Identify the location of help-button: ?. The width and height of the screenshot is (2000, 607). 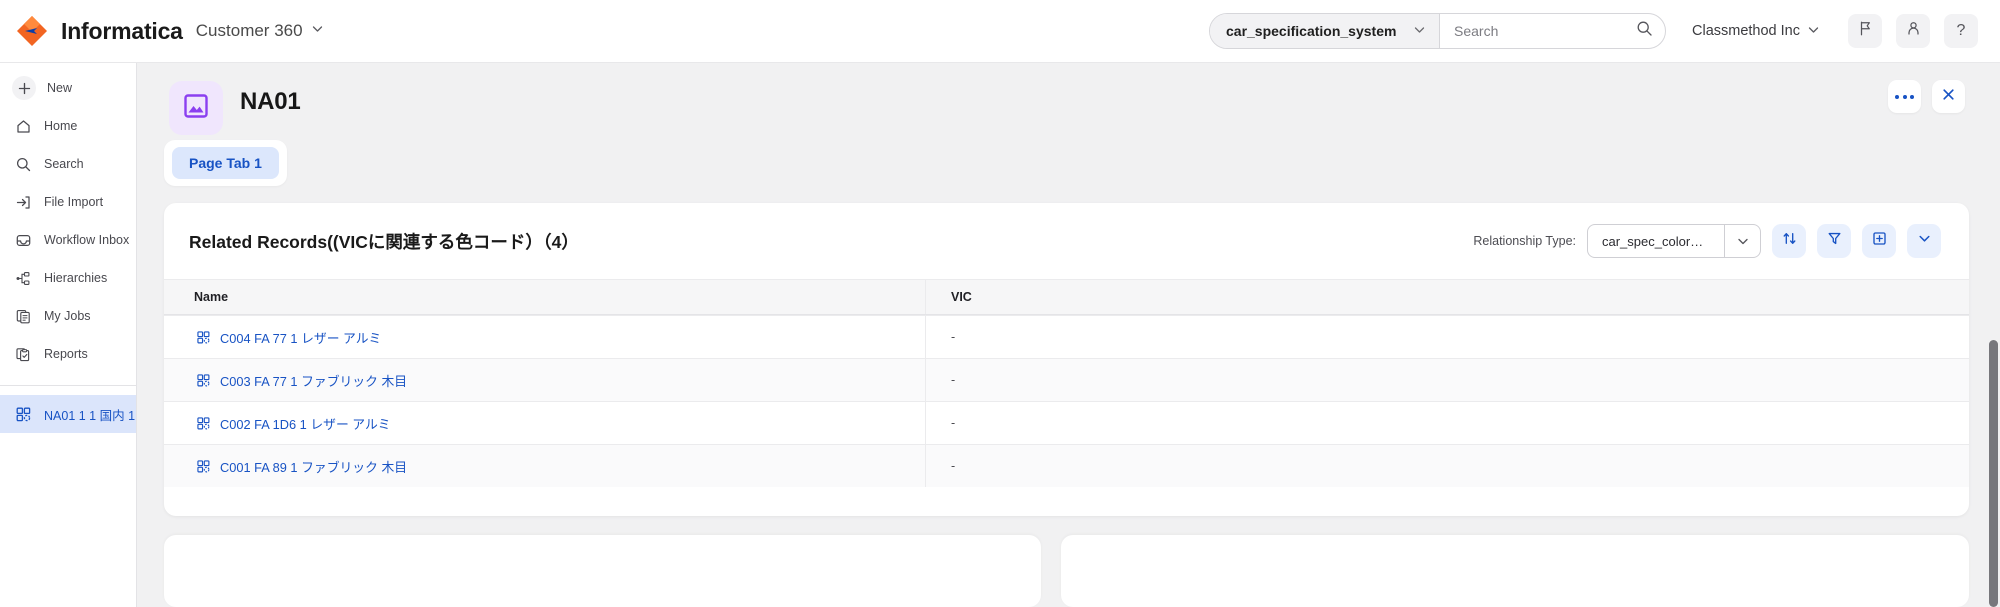
(1961, 31).